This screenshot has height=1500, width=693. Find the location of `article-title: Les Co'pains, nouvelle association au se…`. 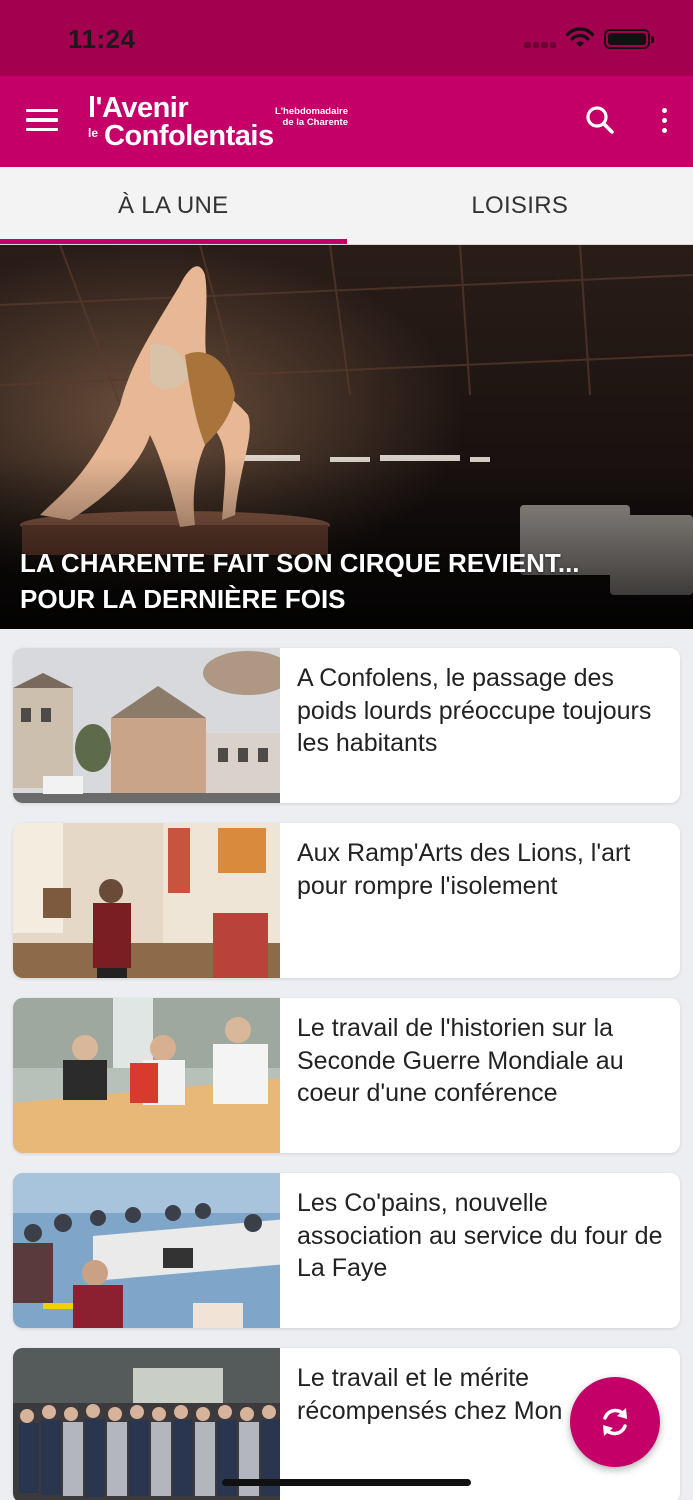

article-title: Les Co'pains, nouvelle association au se… is located at coordinates (480, 1235).